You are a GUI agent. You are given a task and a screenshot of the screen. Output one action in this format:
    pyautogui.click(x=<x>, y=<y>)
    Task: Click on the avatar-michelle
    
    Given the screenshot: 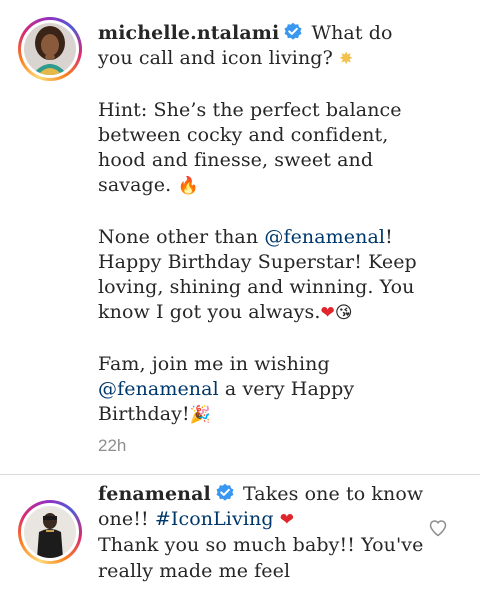 What is the action you would take?
    pyautogui.click(x=50, y=49)
    